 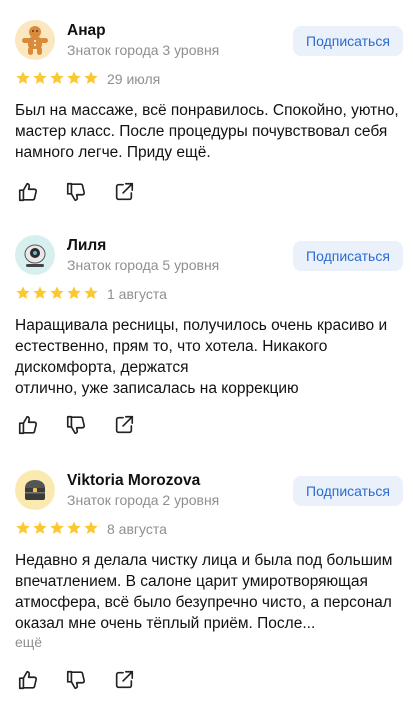 I want to click on treasure-chest-icon, so click(x=35, y=490).